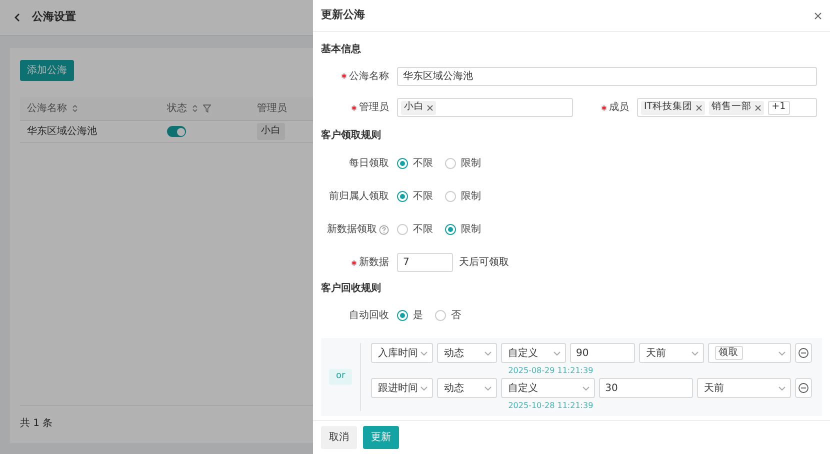 The image size is (830, 454). Describe the element at coordinates (398, 389) in the screenshot. I see `select-value: 跟进时间` at that location.